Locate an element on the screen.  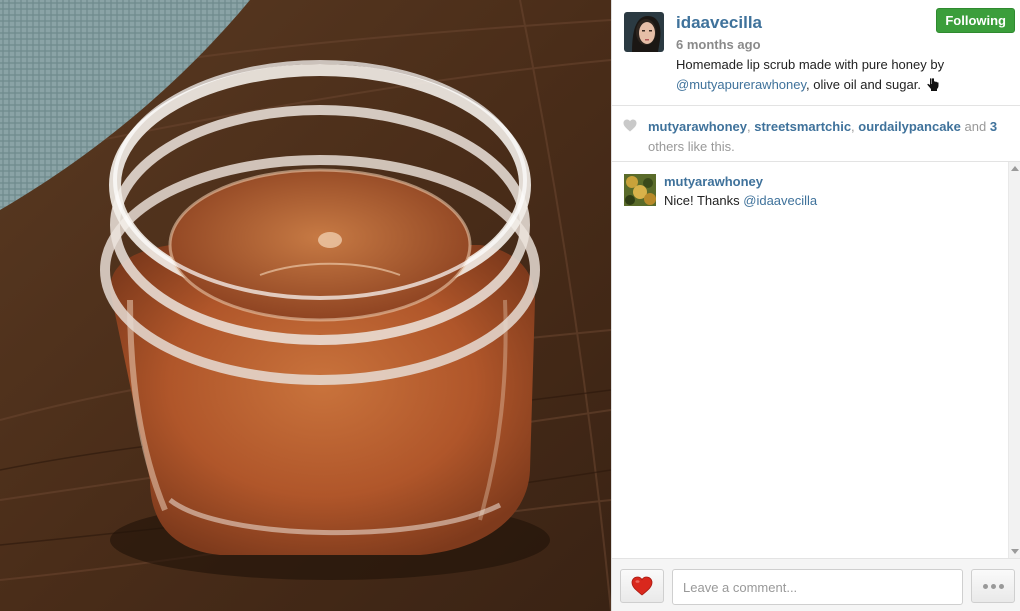
pointing-hand-icon is located at coordinates (932, 84).